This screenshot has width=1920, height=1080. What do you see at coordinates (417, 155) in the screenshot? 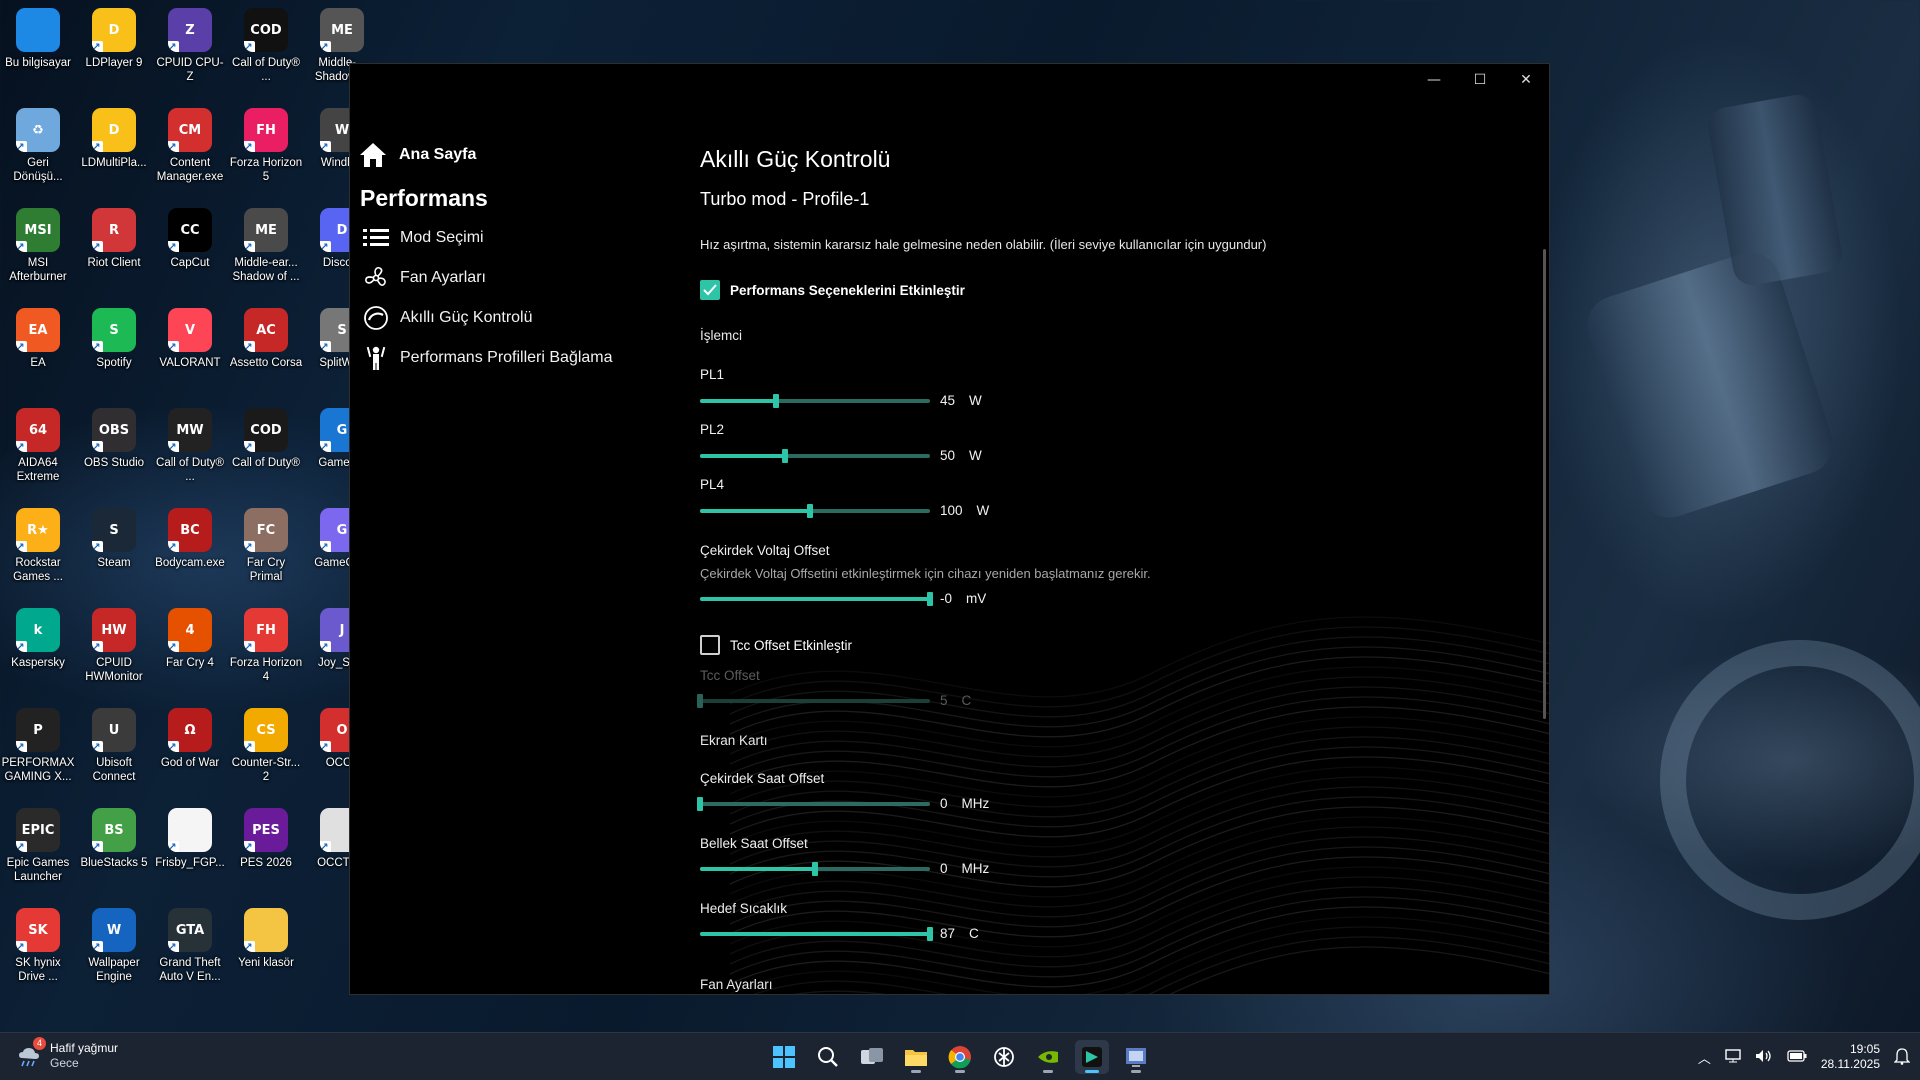
I see `home-link: Ana Sayfa` at bounding box center [417, 155].